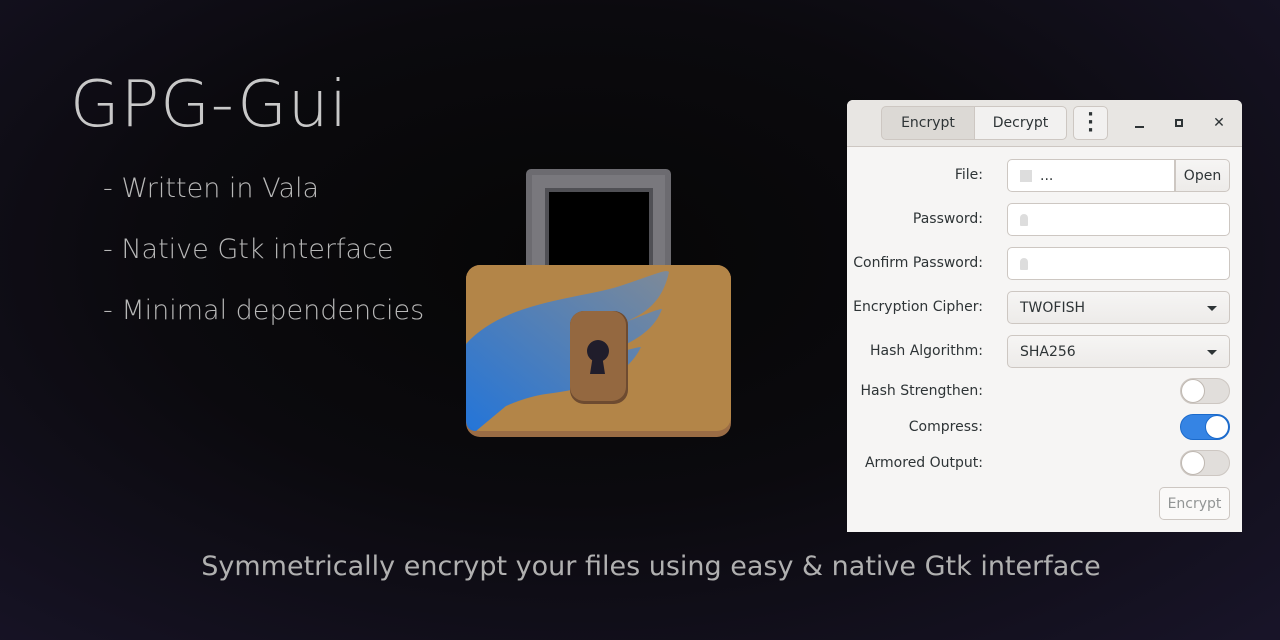  I want to click on password-label: Password:, so click(947, 219).